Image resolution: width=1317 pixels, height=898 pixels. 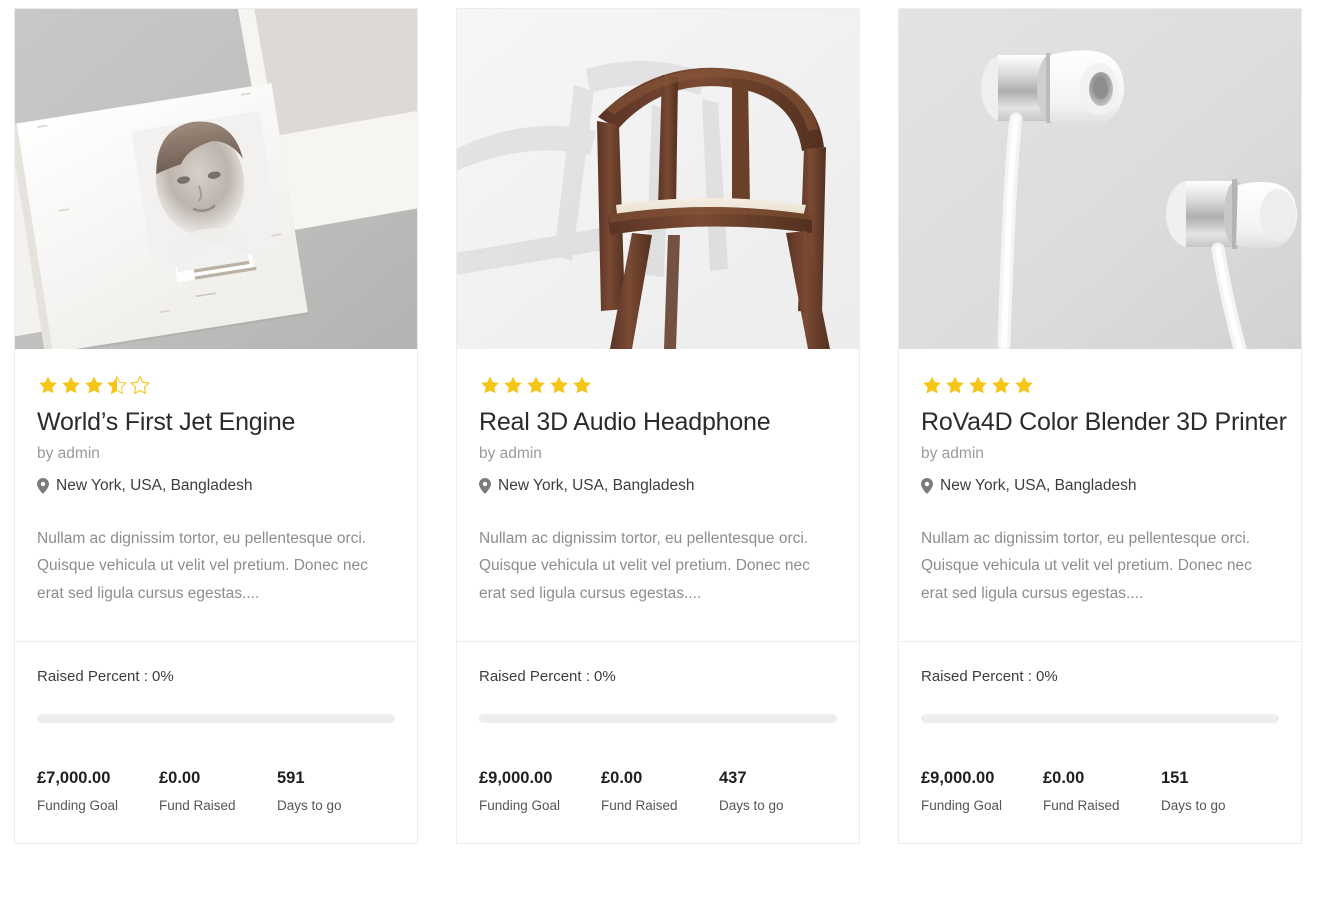 I want to click on stat-value: £7,000.00, so click(x=74, y=778).